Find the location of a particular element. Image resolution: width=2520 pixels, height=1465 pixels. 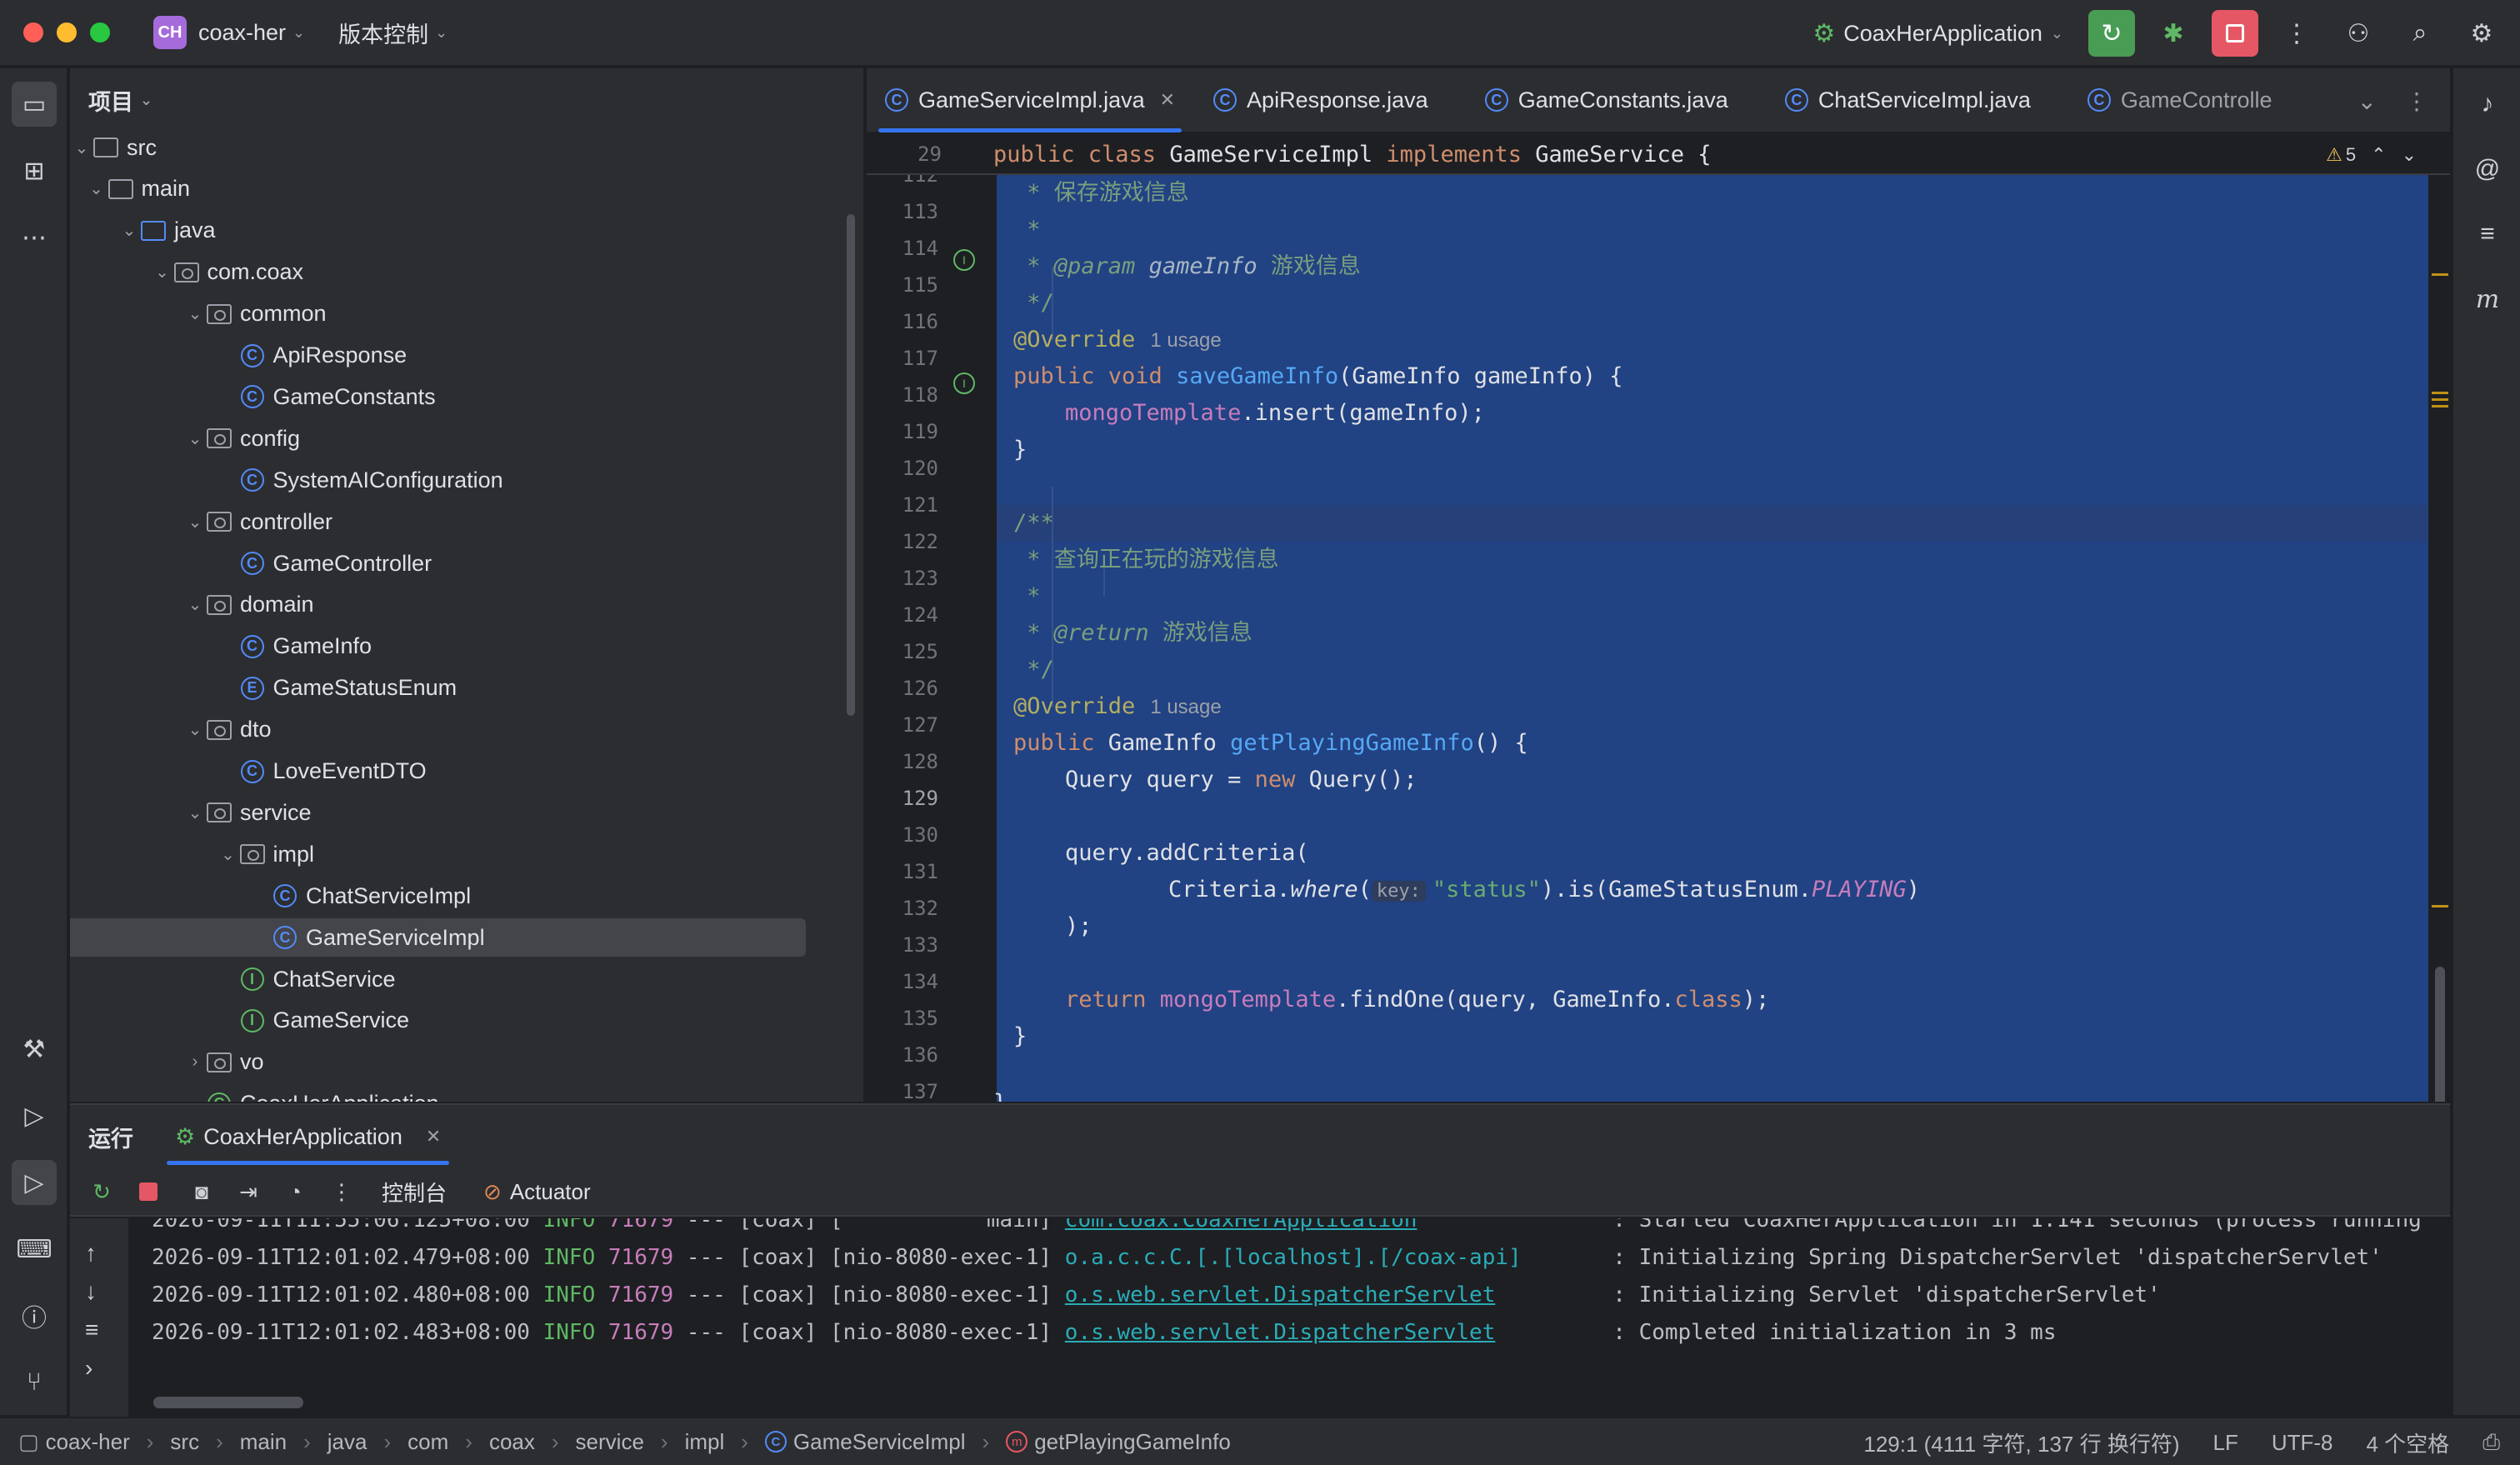

breadcrumb-item: impl is located at coordinates (705, 1442).